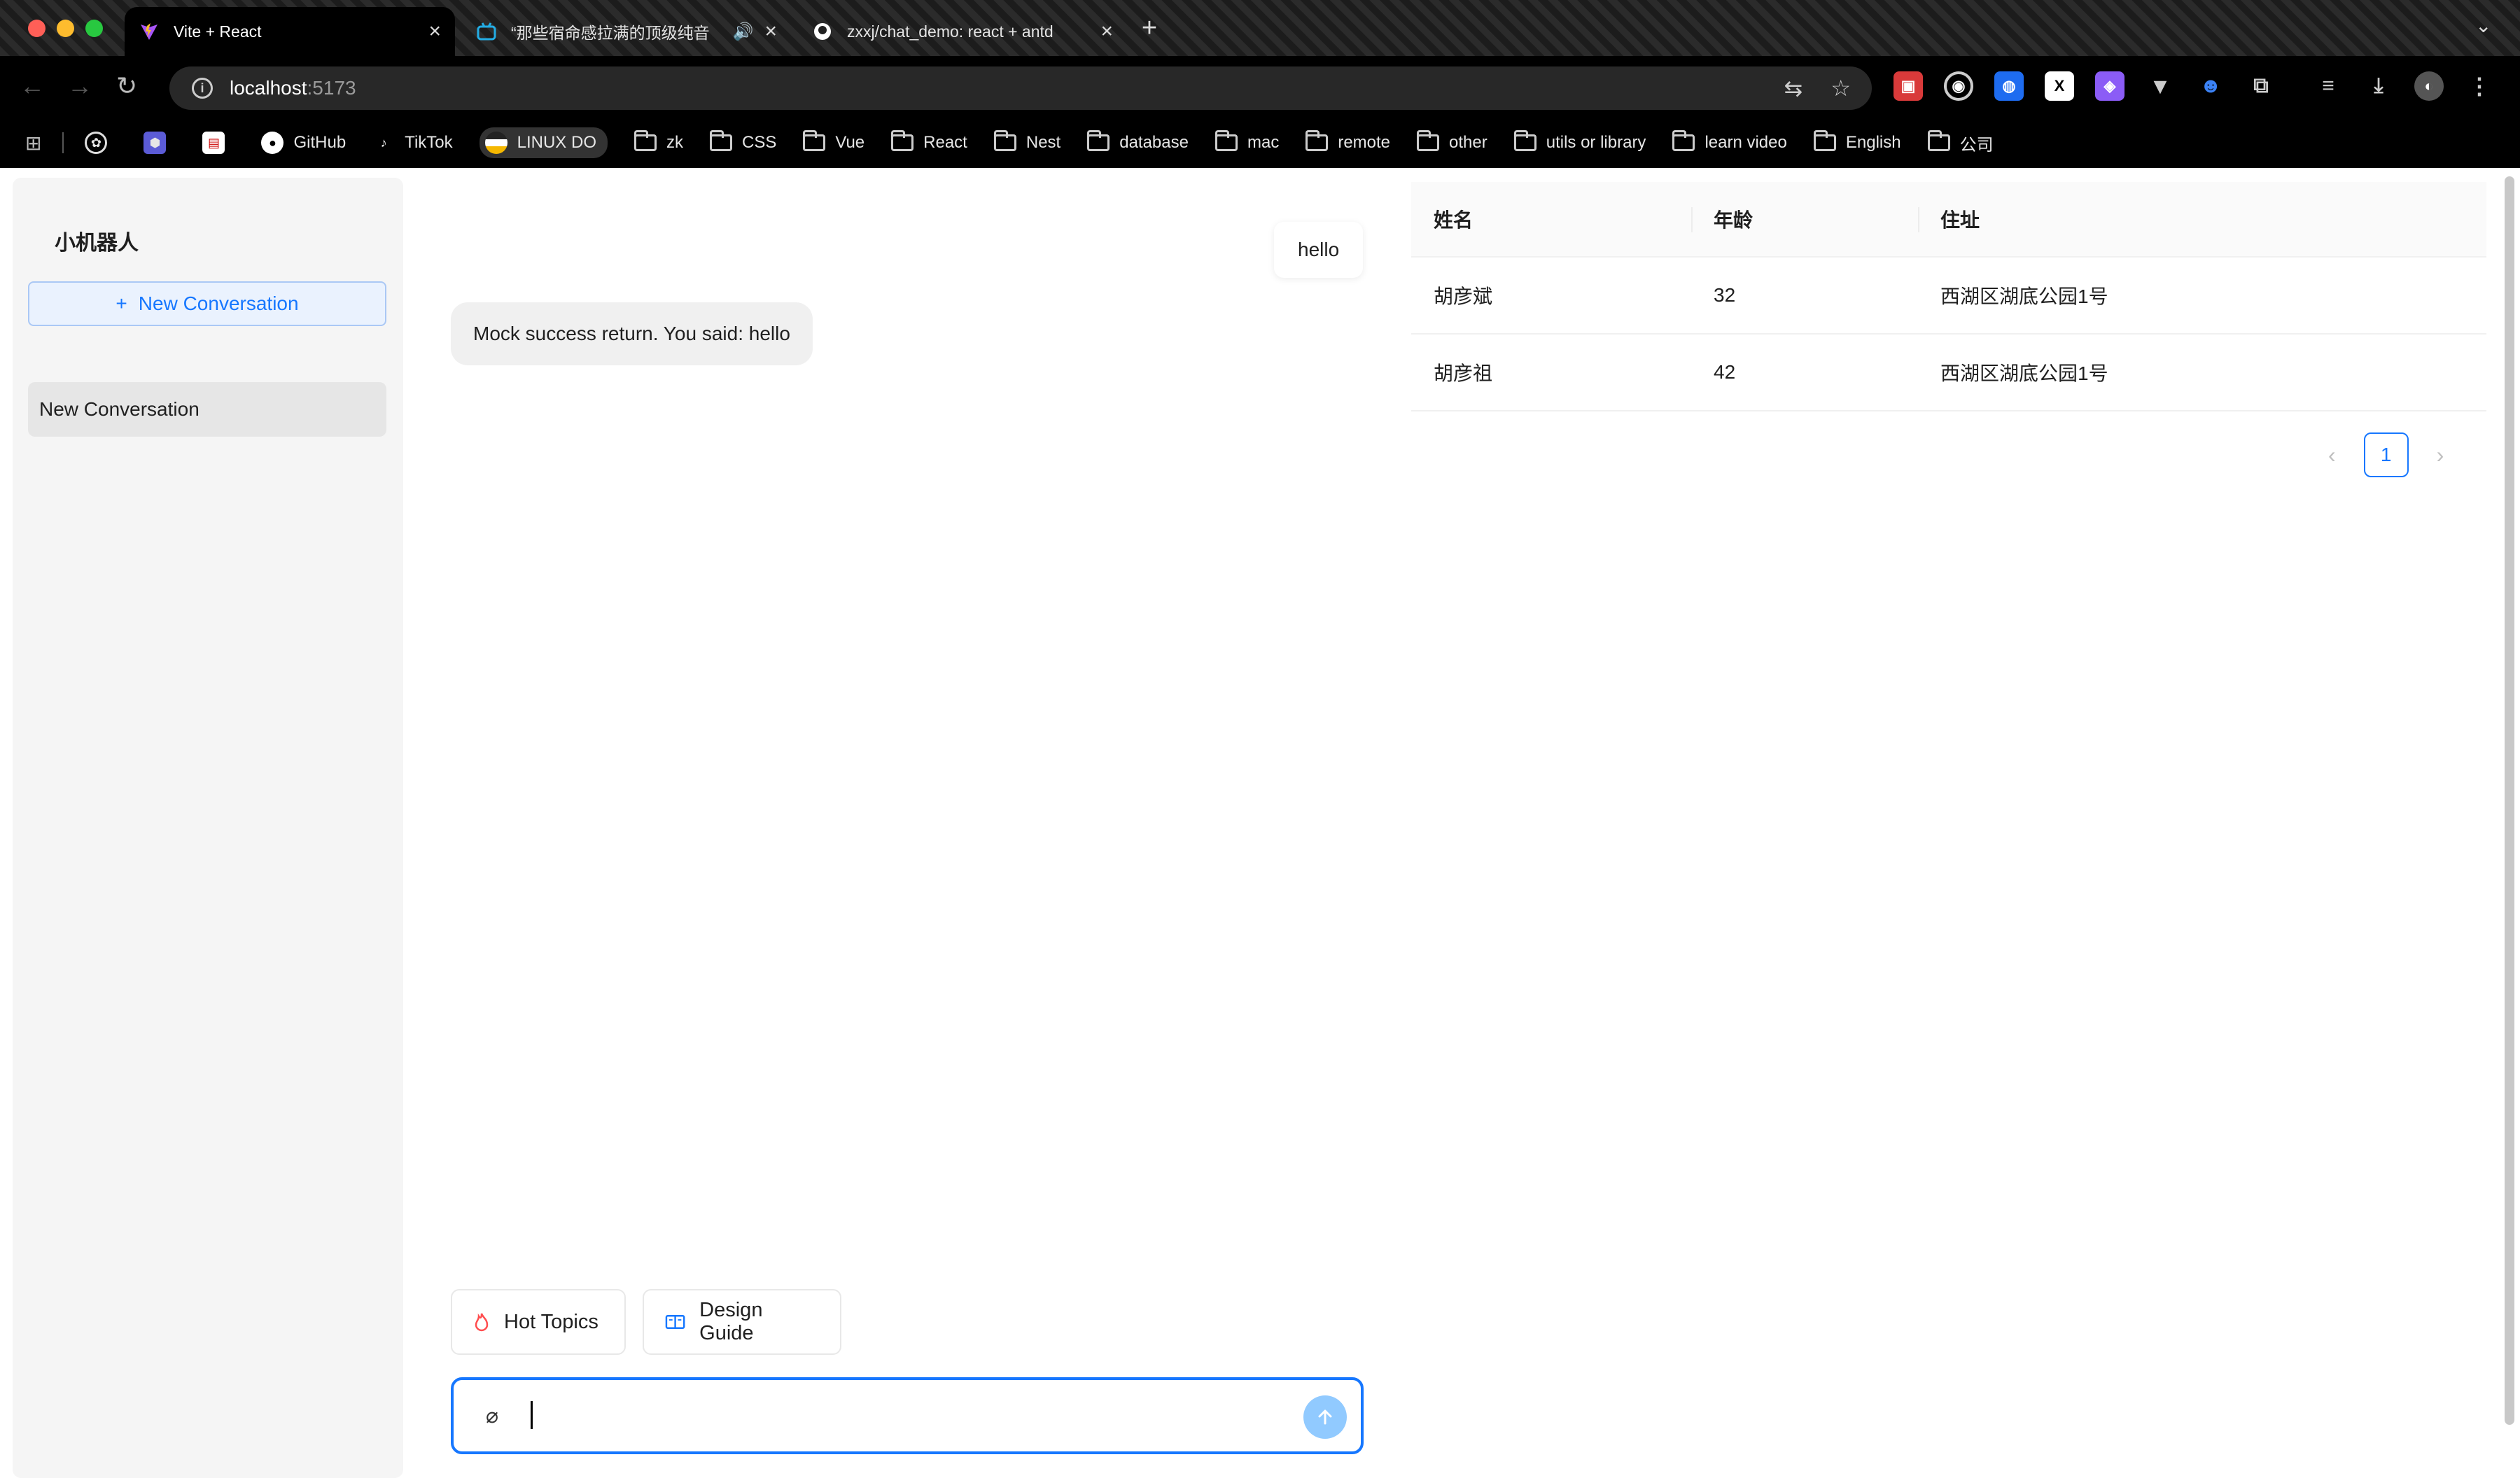 The width and height of the screenshot is (2520, 1478). I want to click on github-icon: ●, so click(272, 143).